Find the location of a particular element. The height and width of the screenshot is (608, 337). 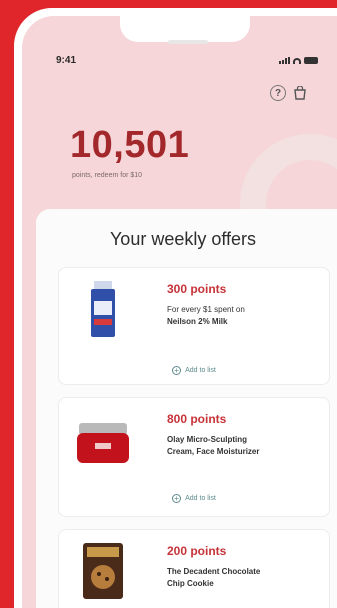

phone-notch is located at coordinates (185, 29).